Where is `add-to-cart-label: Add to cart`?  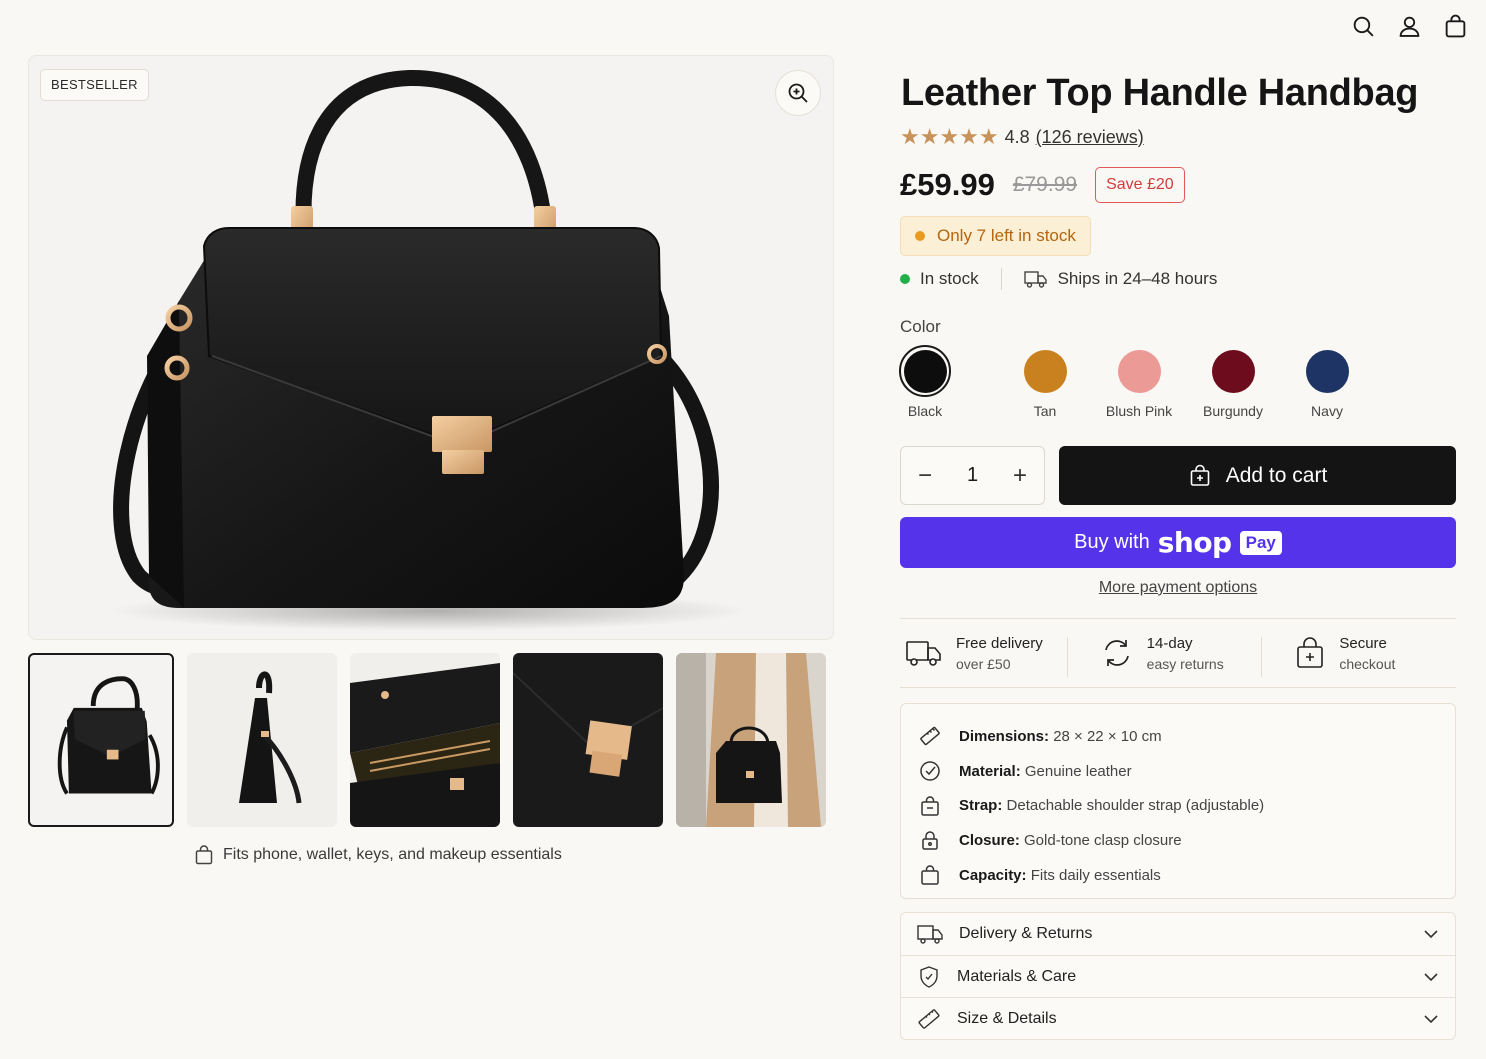
add-to-cart-label: Add to cart is located at coordinates (1276, 475).